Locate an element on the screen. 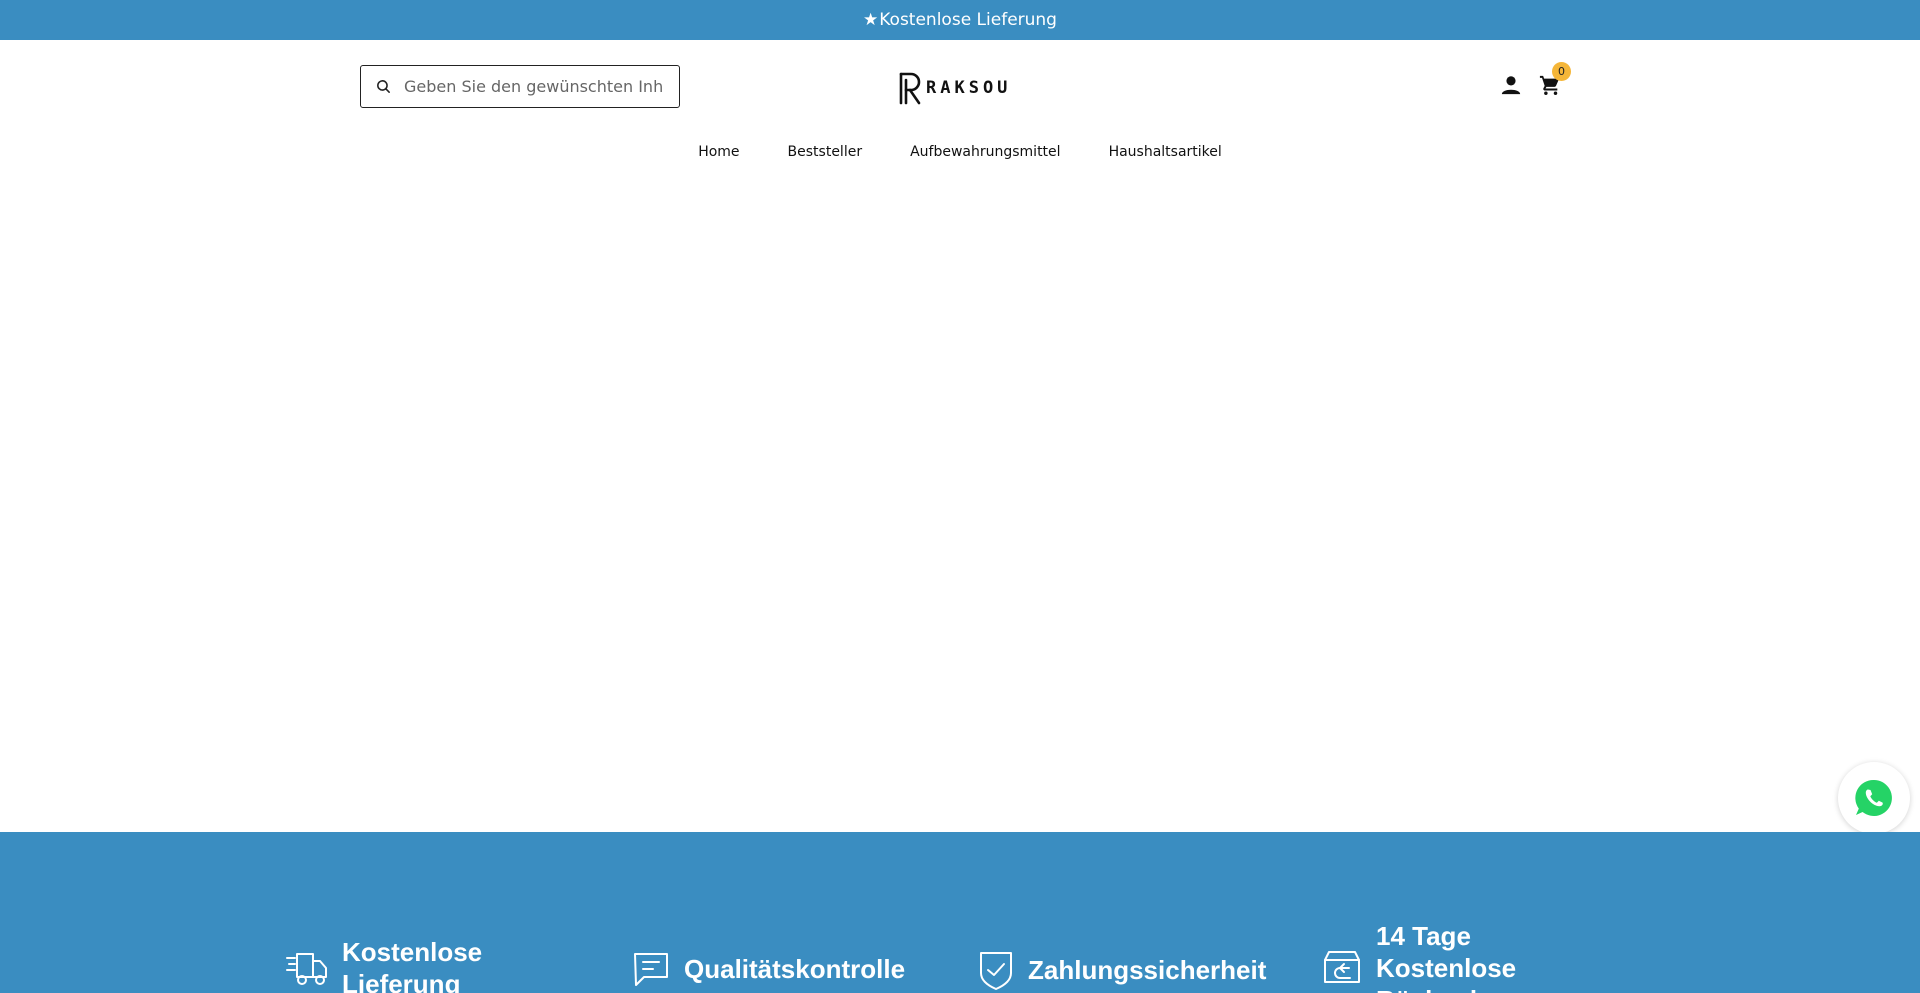 The width and height of the screenshot is (1920, 993). feature-free-returns: 14 Tage Kostenlose Rückgabe is located at coordinates (1434, 956).